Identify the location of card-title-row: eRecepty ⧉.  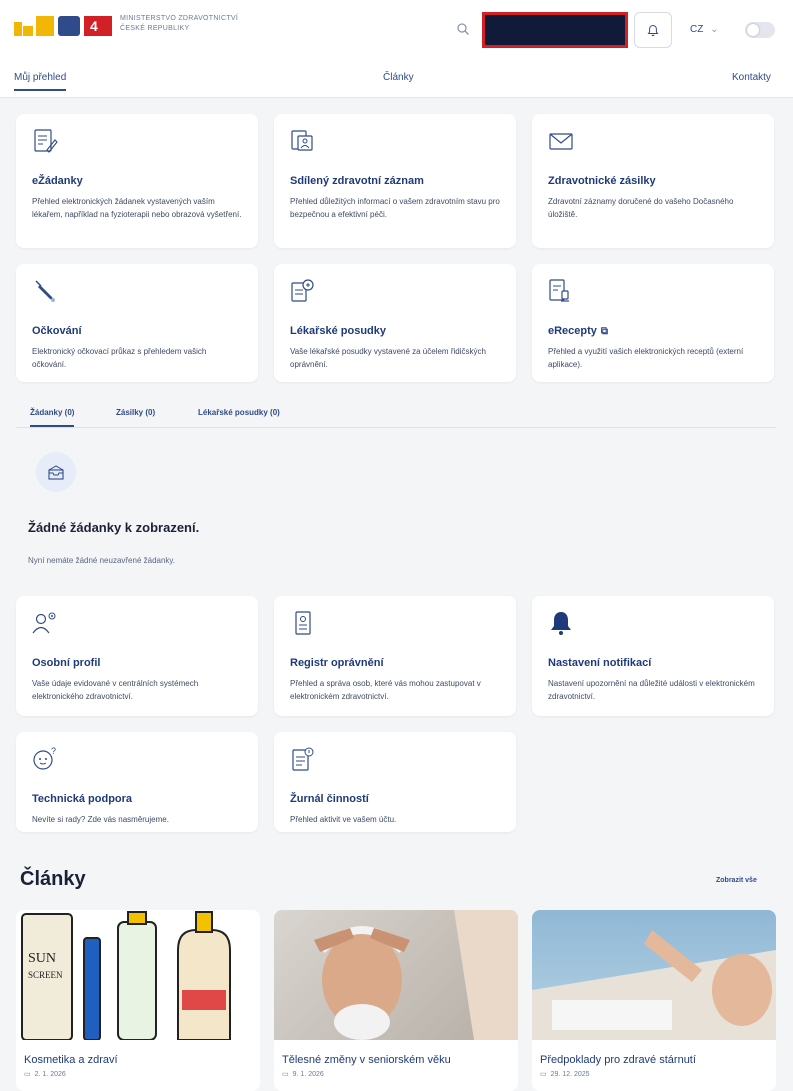
(653, 331).